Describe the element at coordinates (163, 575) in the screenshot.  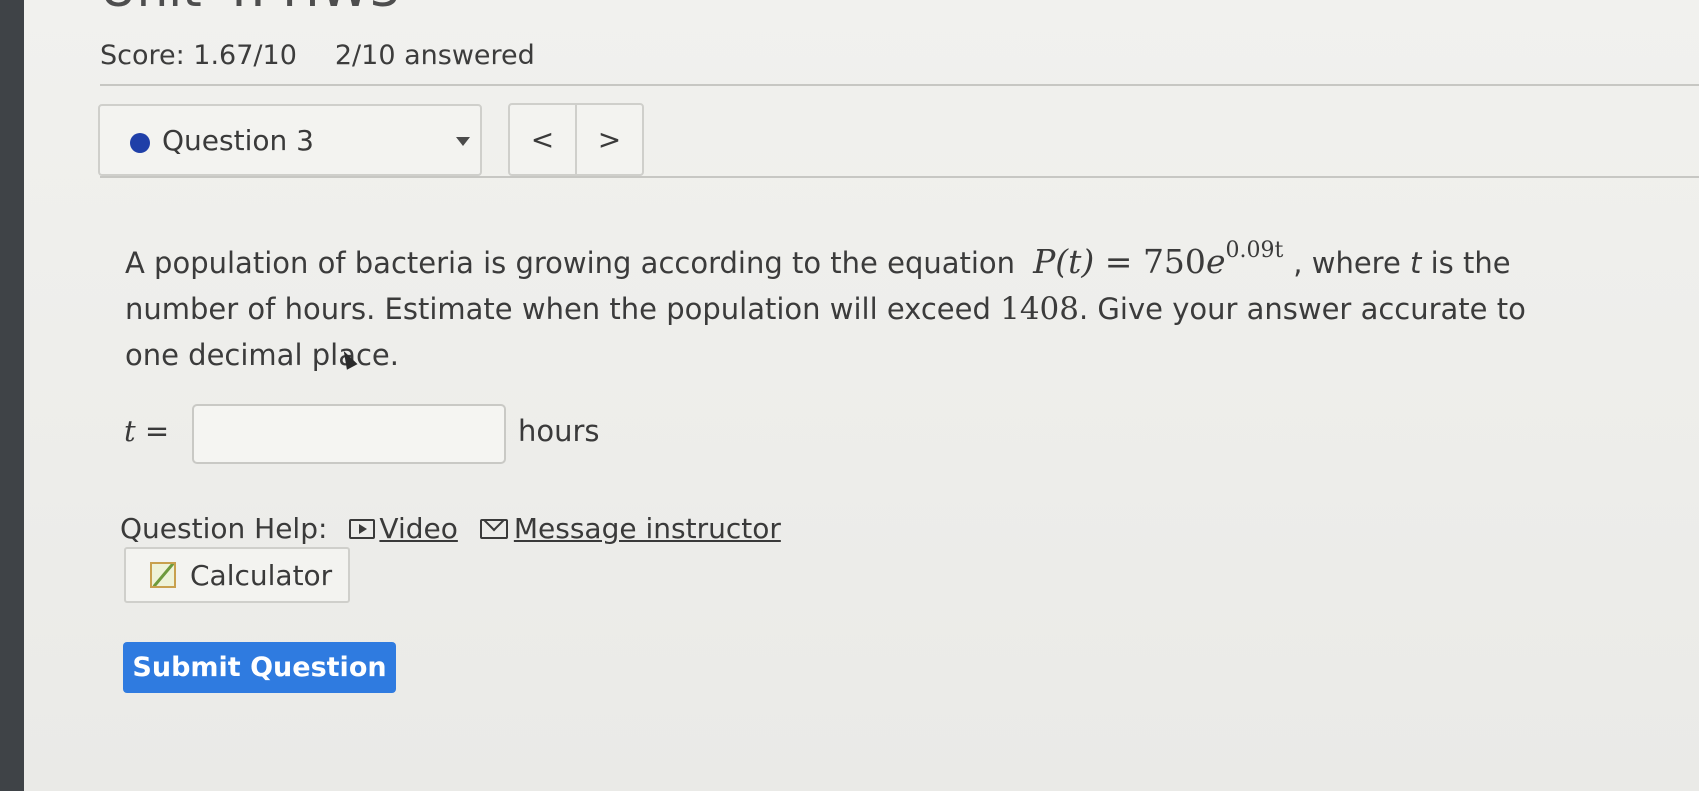
I see `calculator-icon` at that location.